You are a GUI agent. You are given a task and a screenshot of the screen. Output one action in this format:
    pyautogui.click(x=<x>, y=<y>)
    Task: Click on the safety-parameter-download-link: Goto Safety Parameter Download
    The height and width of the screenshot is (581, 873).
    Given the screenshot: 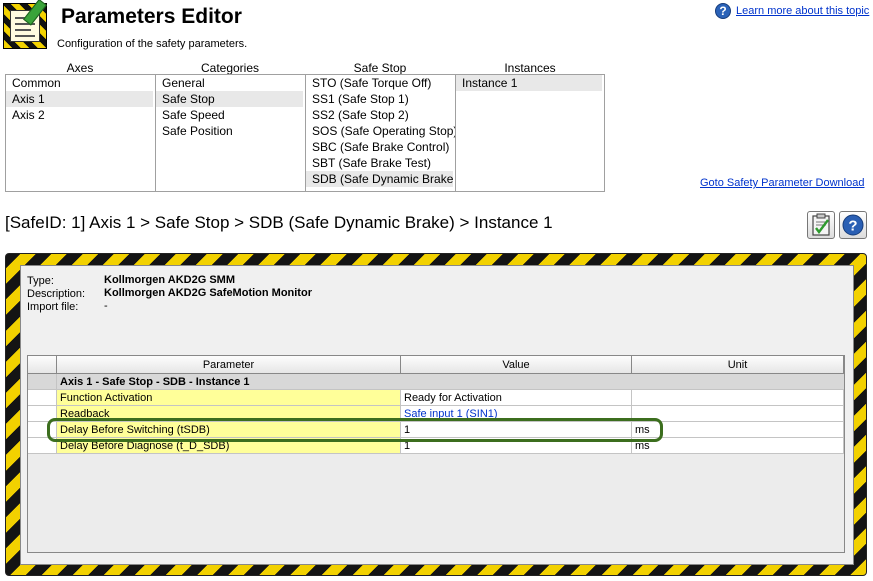 What is the action you would take?
    pyautogui.click(x=782, y=183)
    